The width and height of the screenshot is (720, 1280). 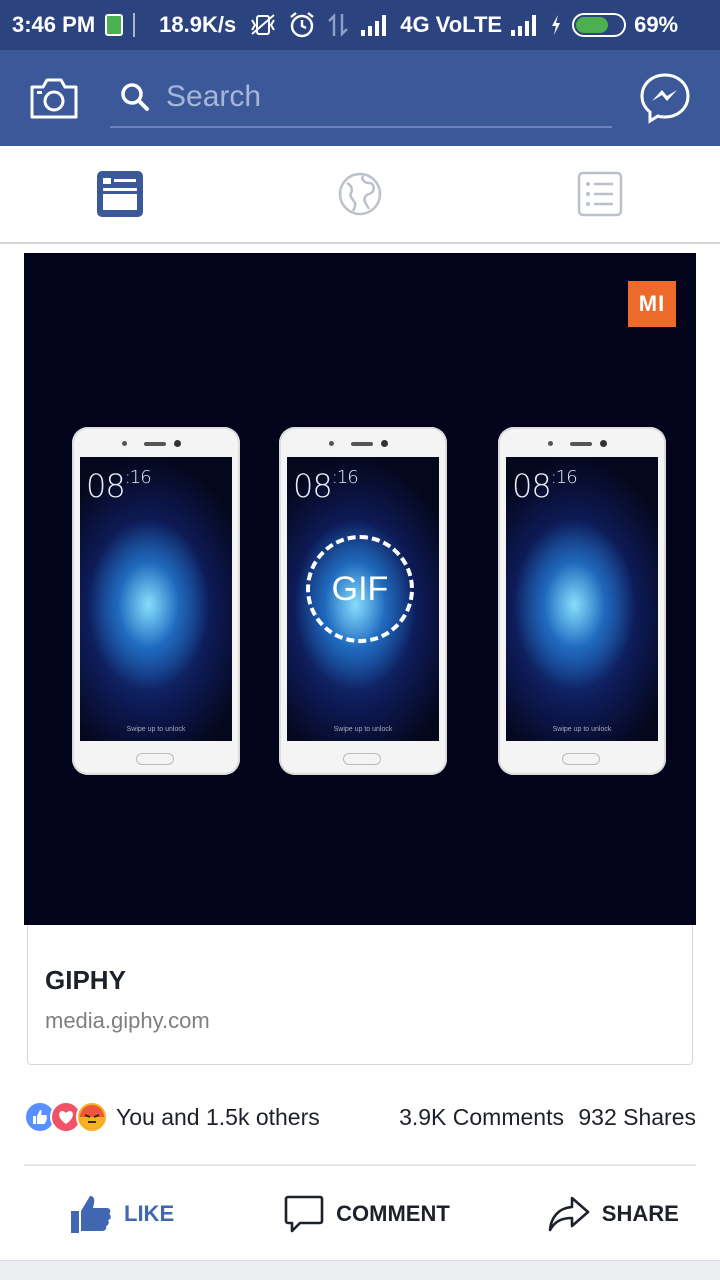 I want to click on post-actions: LIKE COMMENT SHARE, so click(x=360, y=1214).